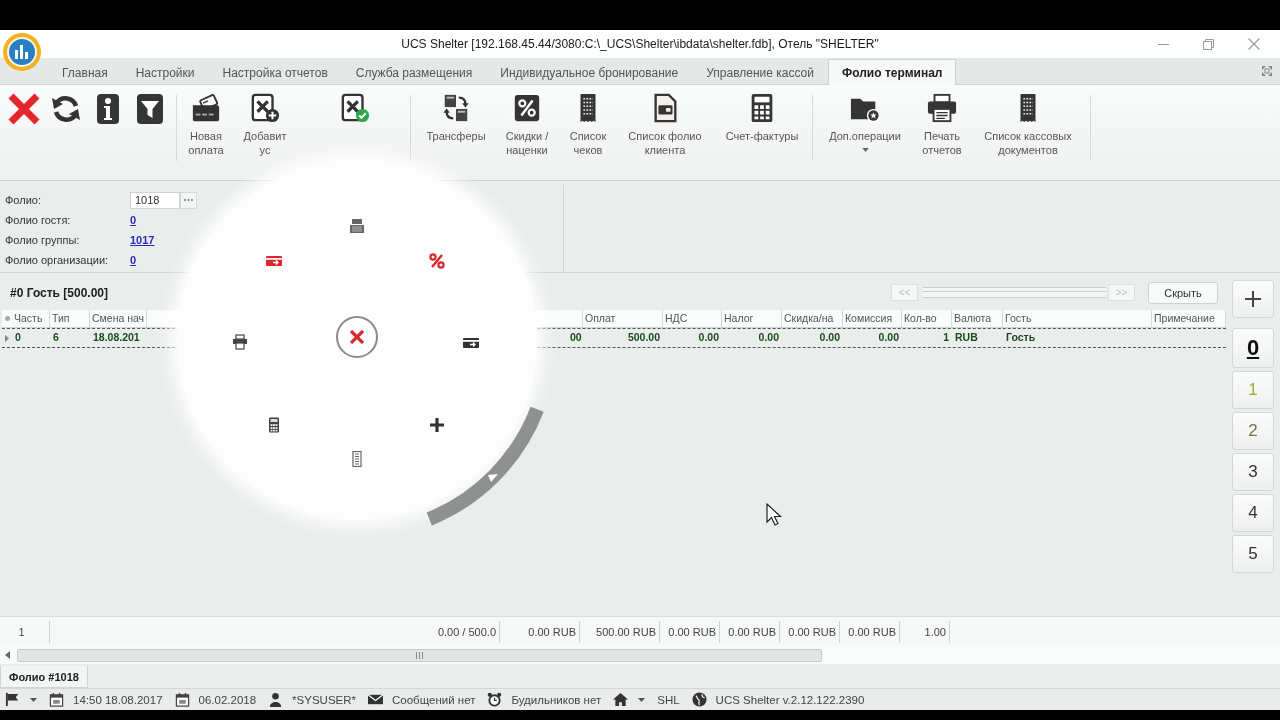 The height and width of the screenshot is (720, 1280). What do you see at coordinates (25, 631) in the screenshot?
I see `totals-cell: 1` at bounding box center [25, 631].